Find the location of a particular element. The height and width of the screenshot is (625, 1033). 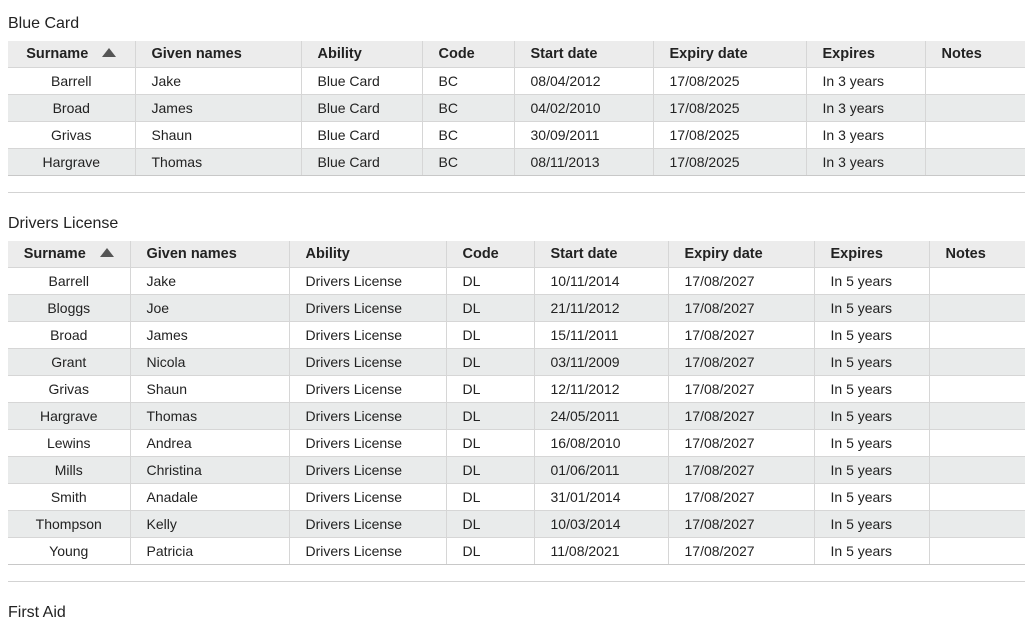

section-title-first-aid: First Aid is located at coordinates (37, 612).